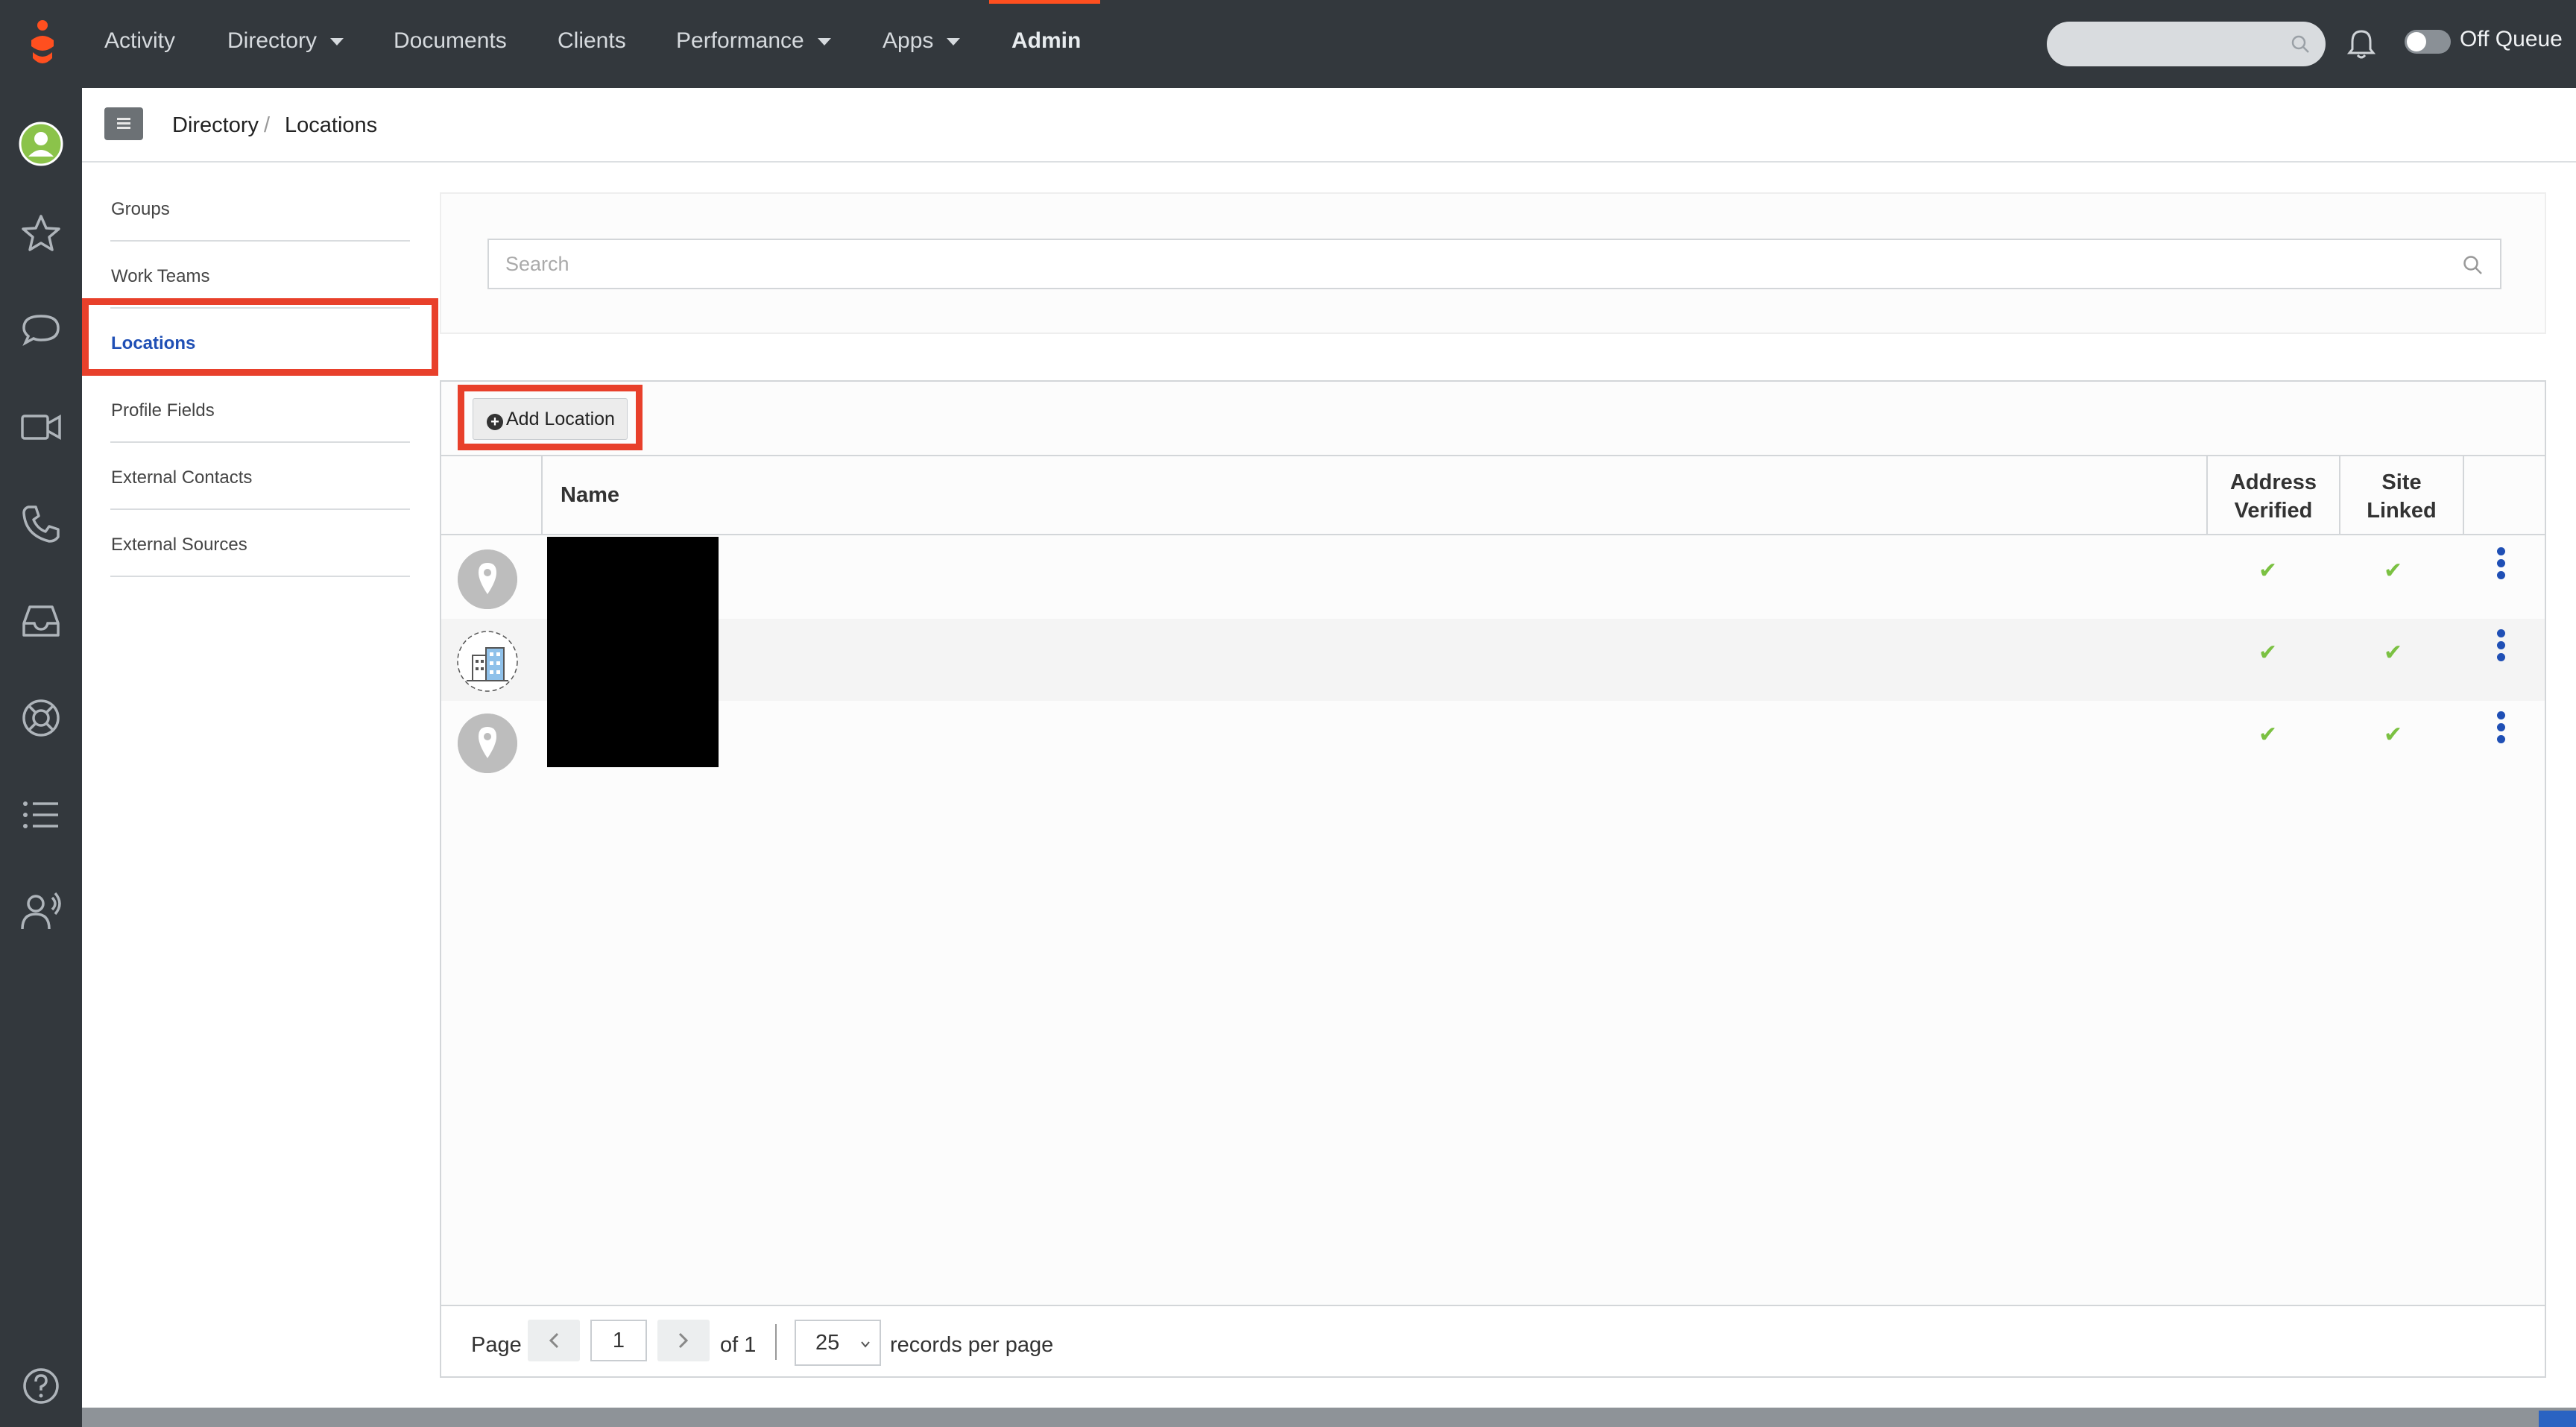  Describe the element at coordinates (260, 337) in the screenshot. I see `highlight-box-locations` at that location.